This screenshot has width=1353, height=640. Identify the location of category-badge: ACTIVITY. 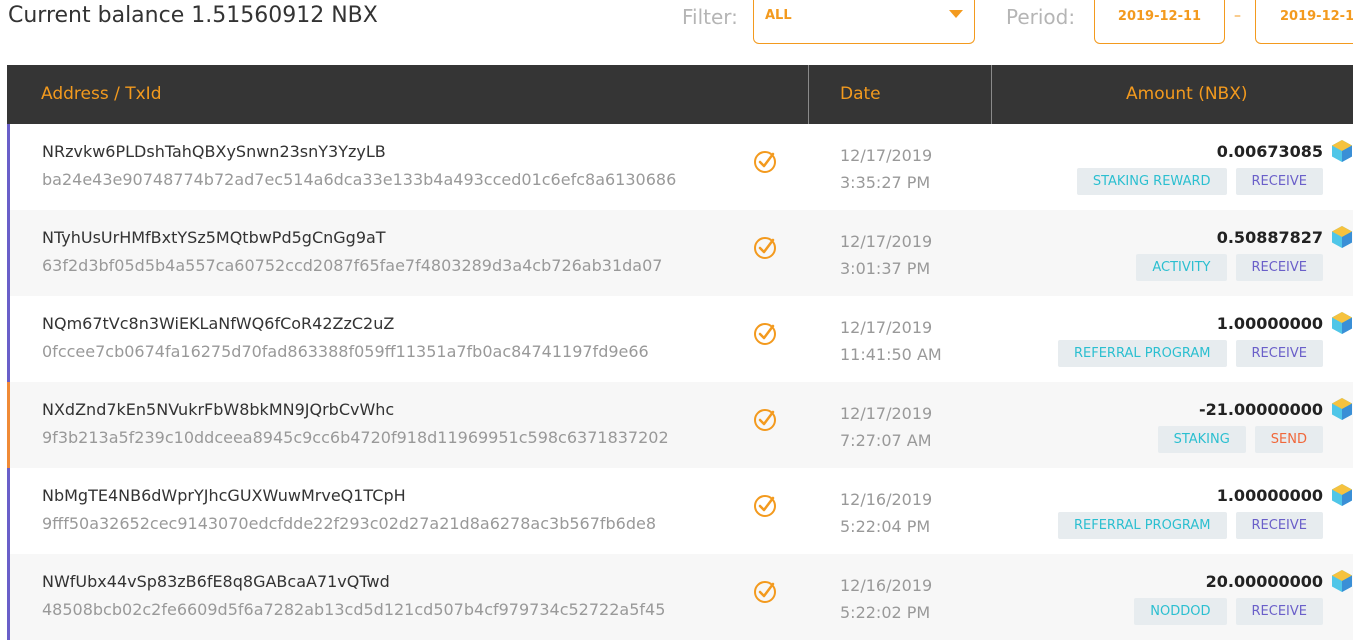
(1181, 267).